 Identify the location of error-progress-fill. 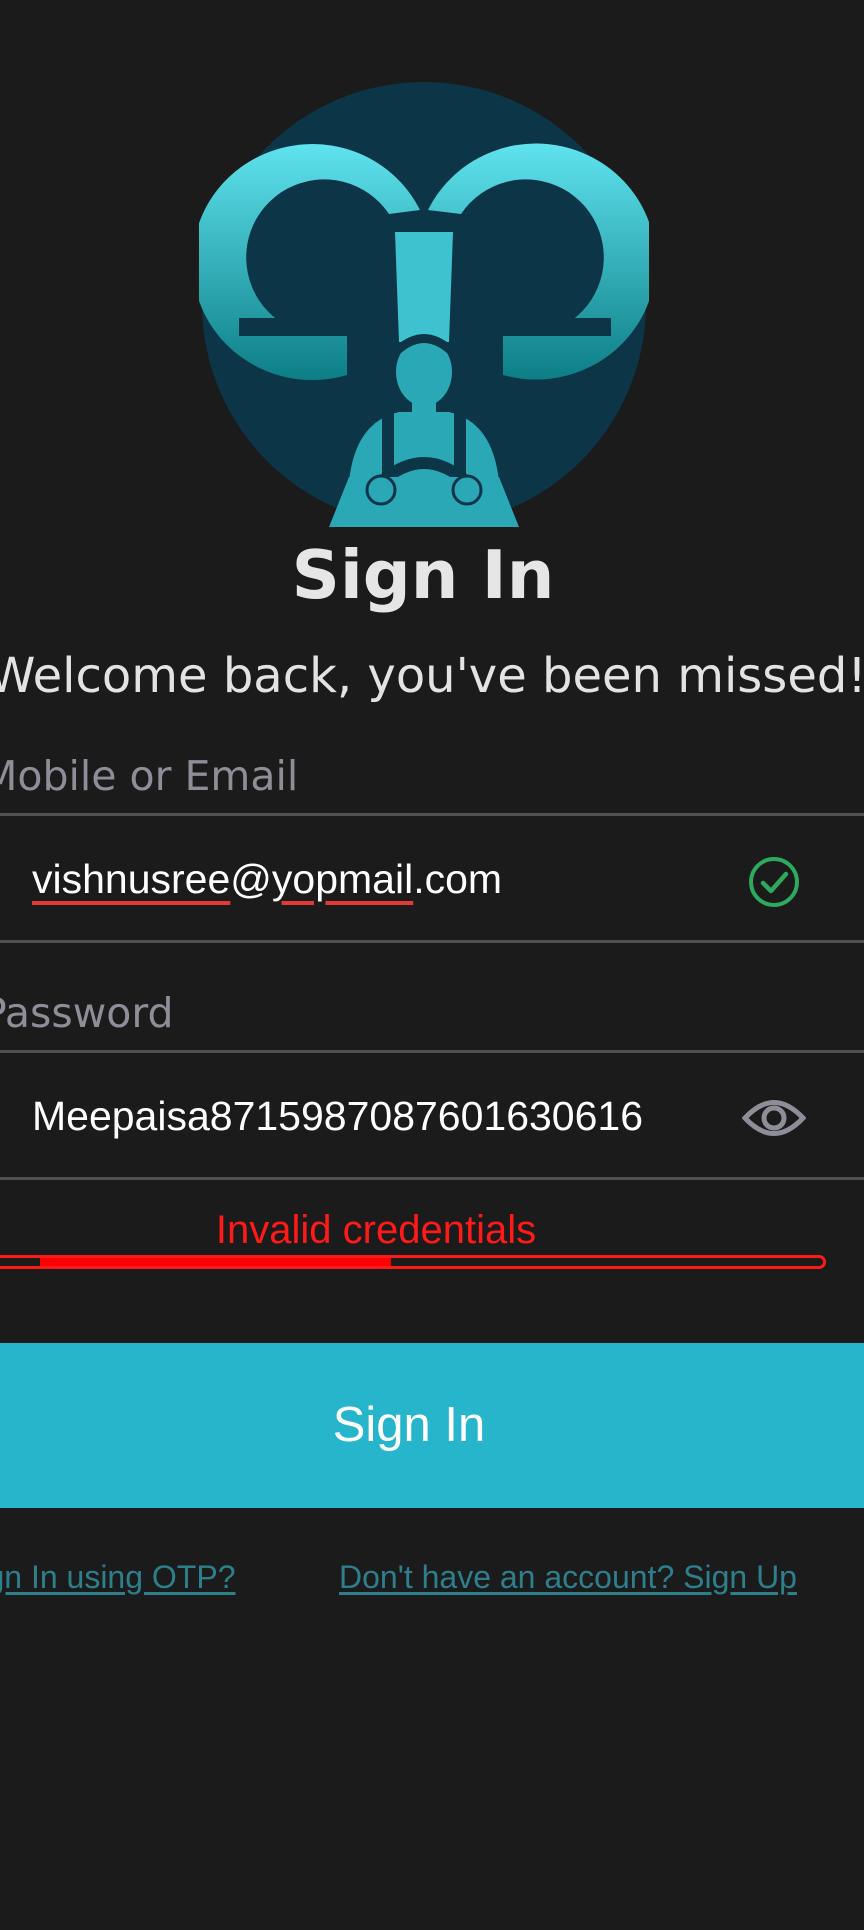
(216, 1262).